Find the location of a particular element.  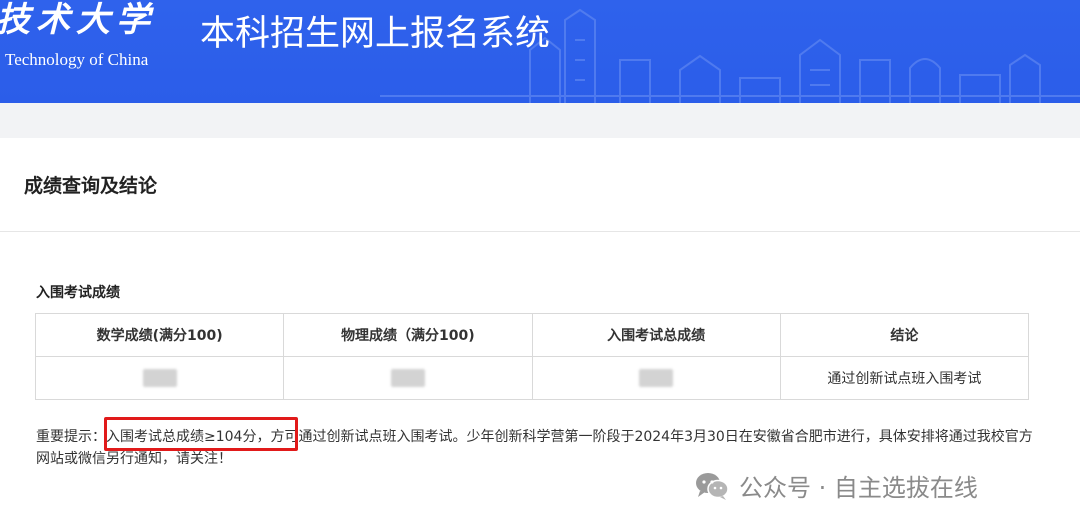

wechat-watermark: 公众号 · 自主选拔在线 is located at coordinates (836, 485).